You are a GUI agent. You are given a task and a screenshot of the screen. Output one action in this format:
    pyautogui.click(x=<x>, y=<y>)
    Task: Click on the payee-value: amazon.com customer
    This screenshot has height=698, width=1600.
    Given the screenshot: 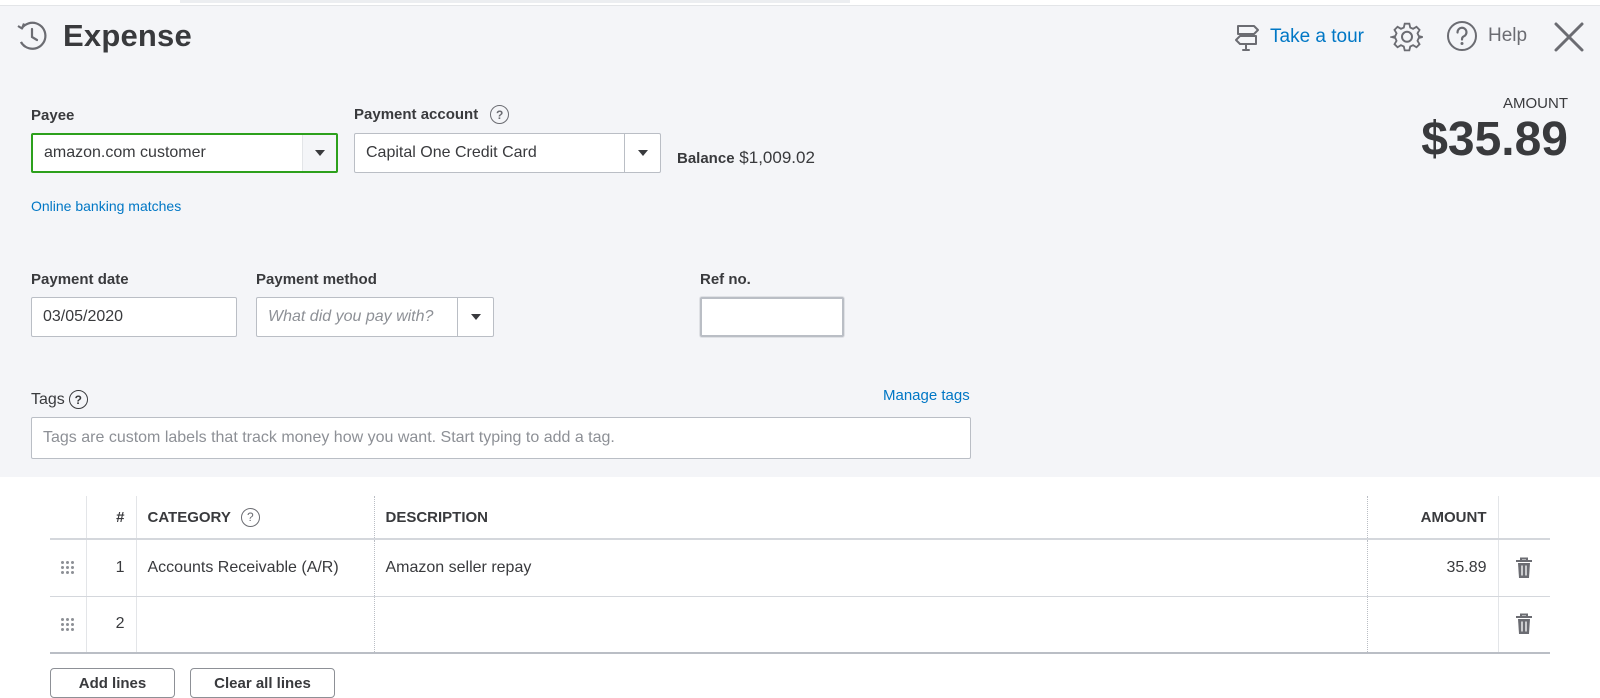 What is the action you would take?
    pyautogui.click(x=125, y=152)
    